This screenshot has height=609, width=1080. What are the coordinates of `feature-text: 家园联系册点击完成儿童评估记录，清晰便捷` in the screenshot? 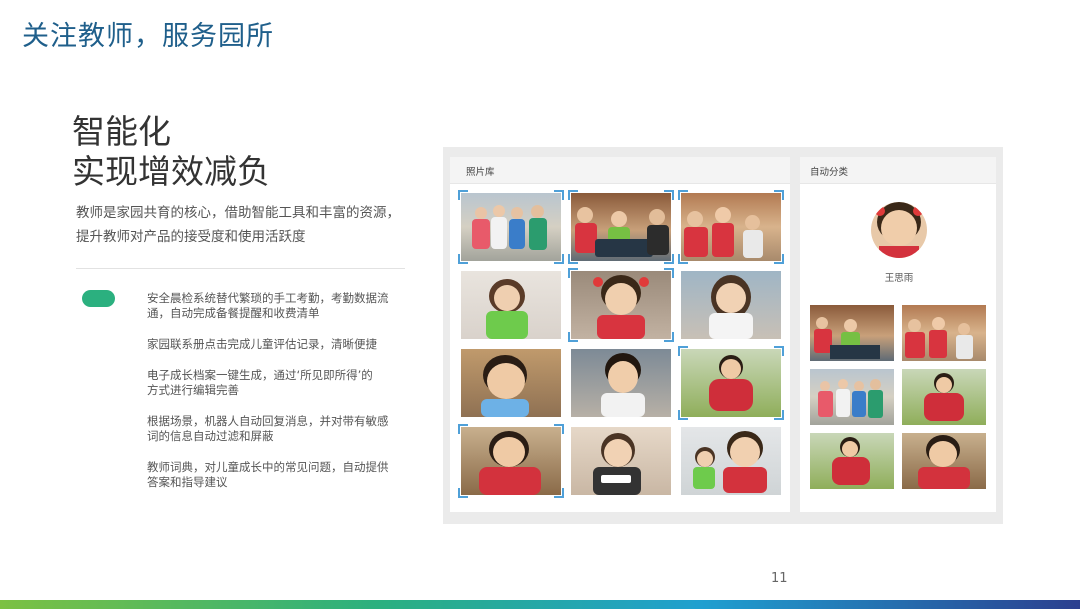 It's located at (262, 344).